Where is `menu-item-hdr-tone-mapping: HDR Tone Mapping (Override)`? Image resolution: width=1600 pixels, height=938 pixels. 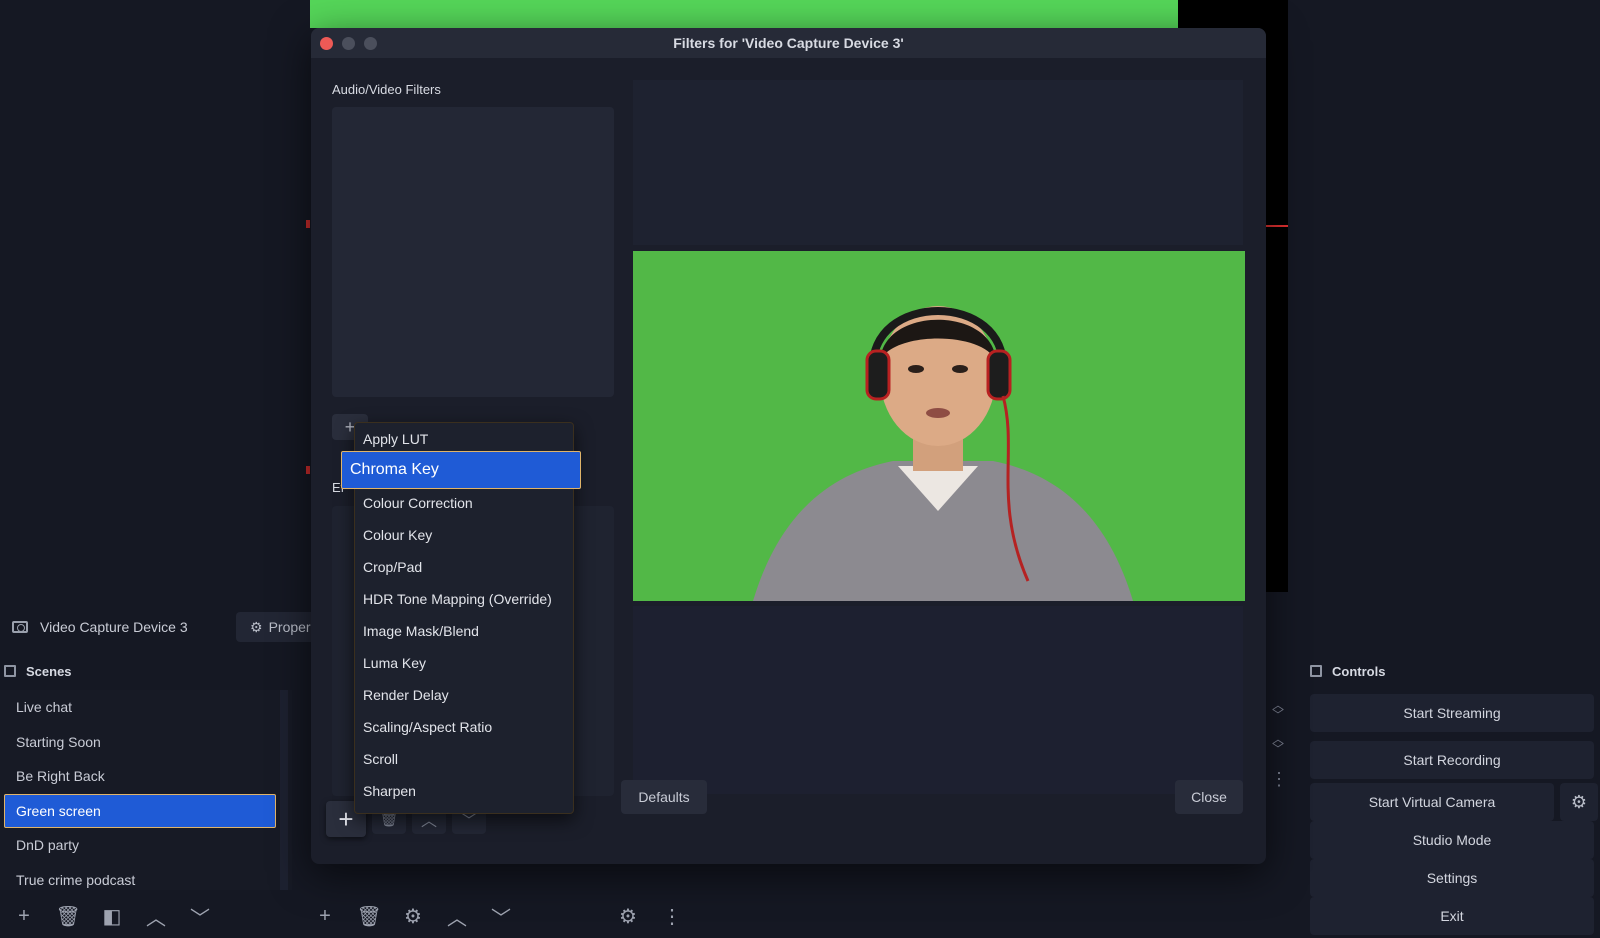 menu-item-hdr-tone-mapping: HDR Tone Mapping (Override) is located at coordinates (457, 599).